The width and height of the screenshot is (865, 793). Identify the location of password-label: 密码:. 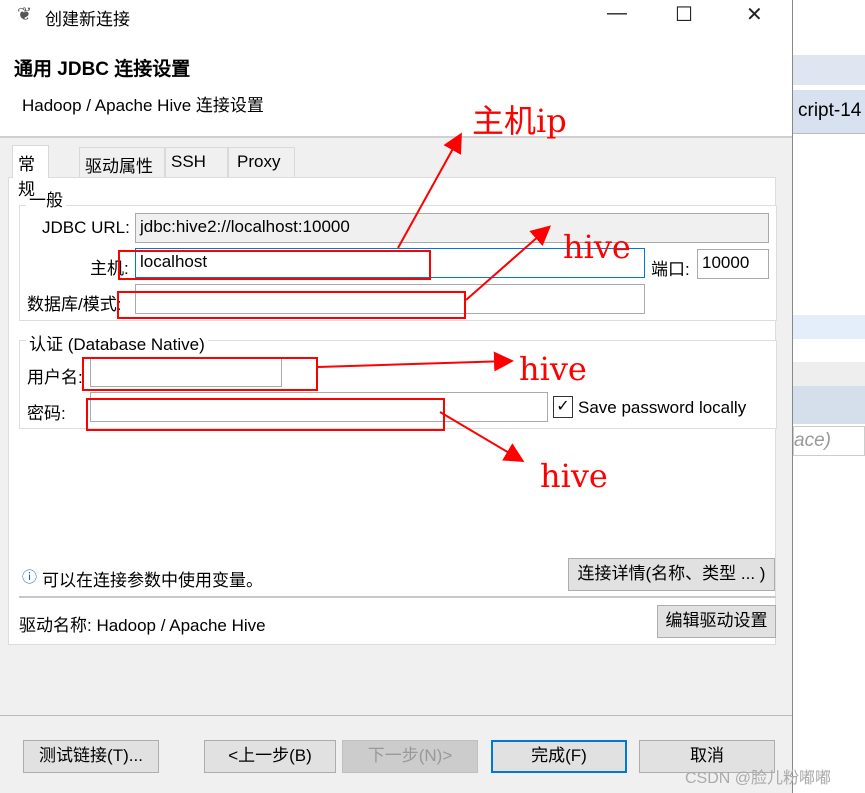
(46, 413).